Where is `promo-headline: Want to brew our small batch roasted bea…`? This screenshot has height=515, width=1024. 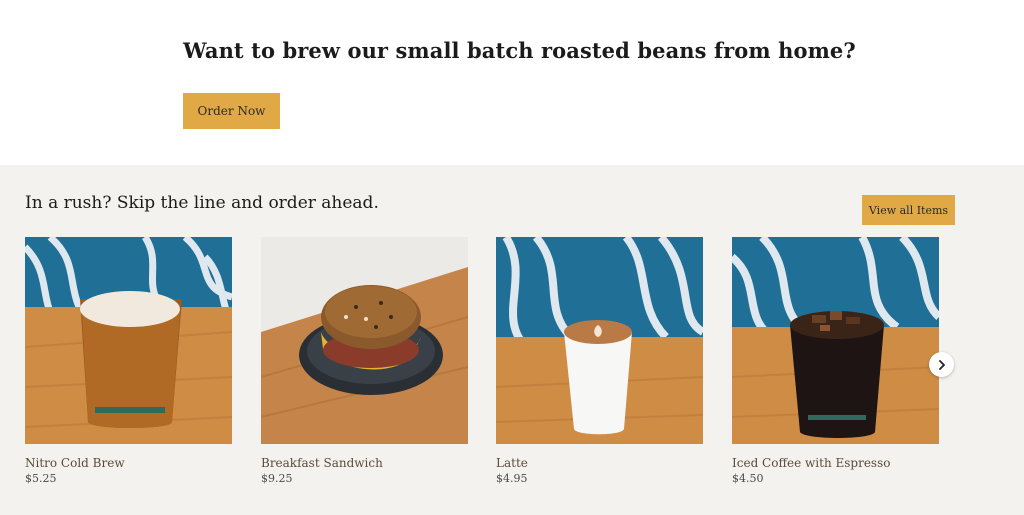
promo-headline: Want to brew our small batch roasted bea… is located at coordinates (519, 50).